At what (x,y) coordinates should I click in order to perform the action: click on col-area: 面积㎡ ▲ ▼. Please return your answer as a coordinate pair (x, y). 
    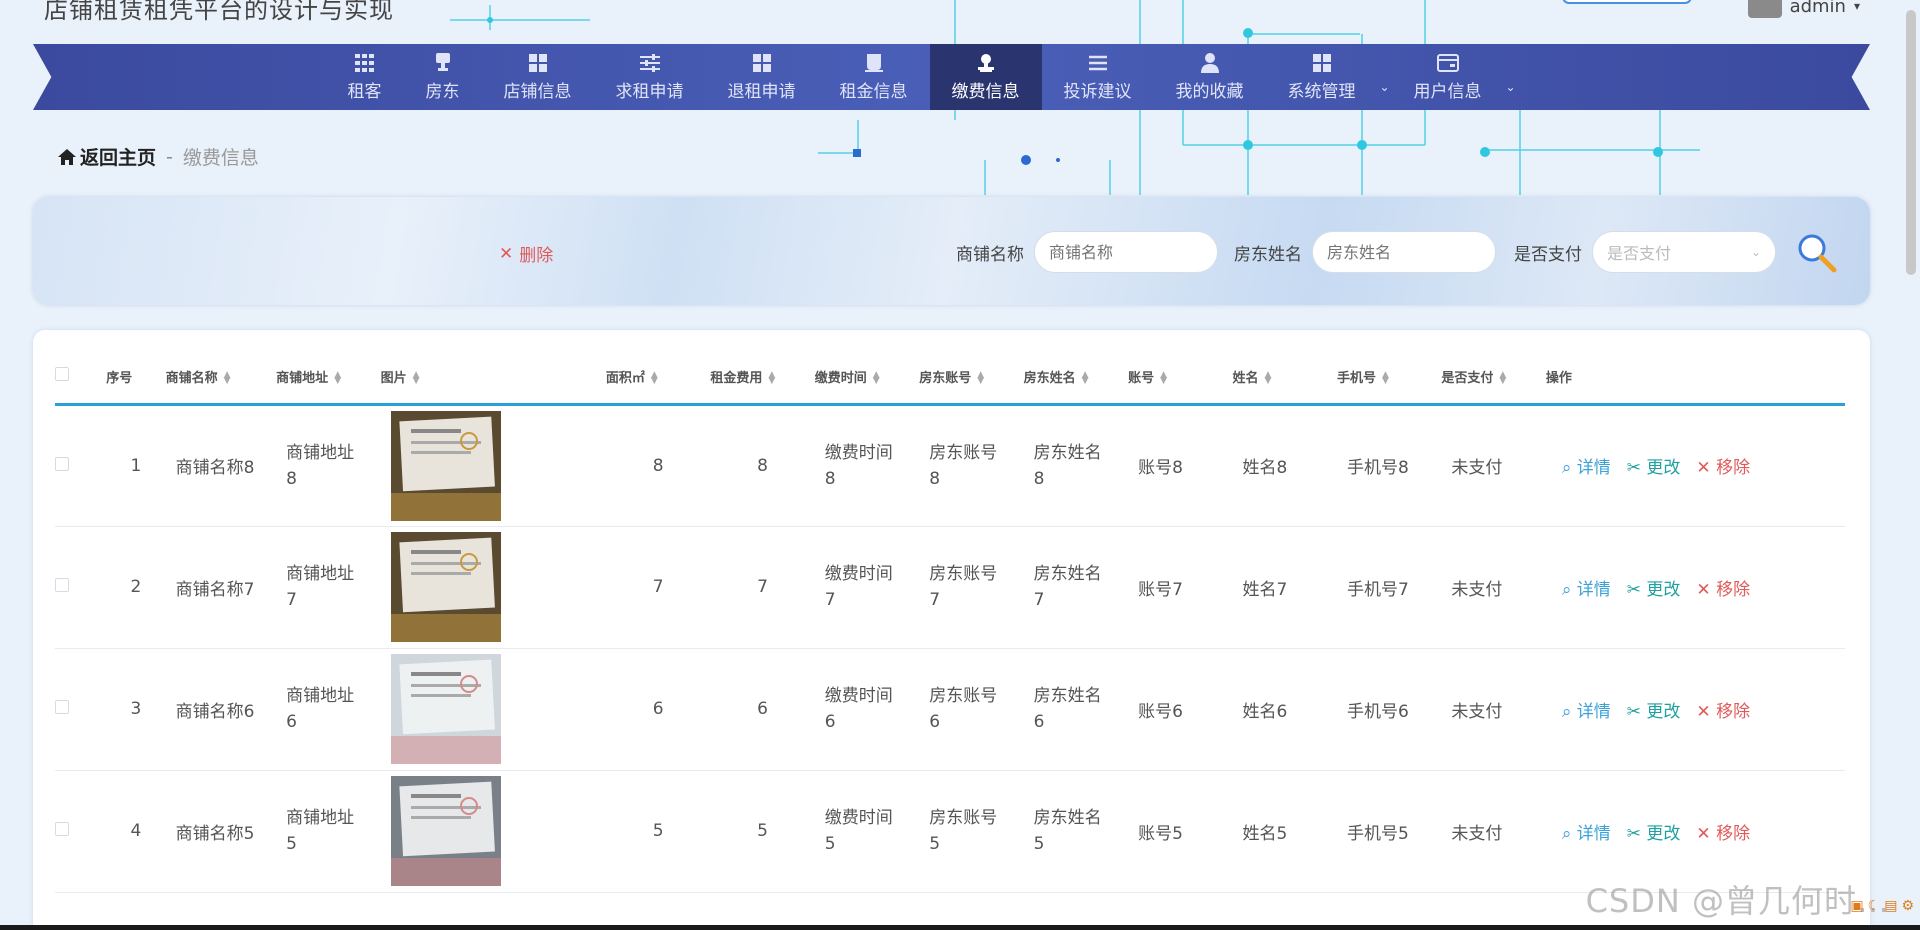
    Looking at the image, I should click on (658, 378).